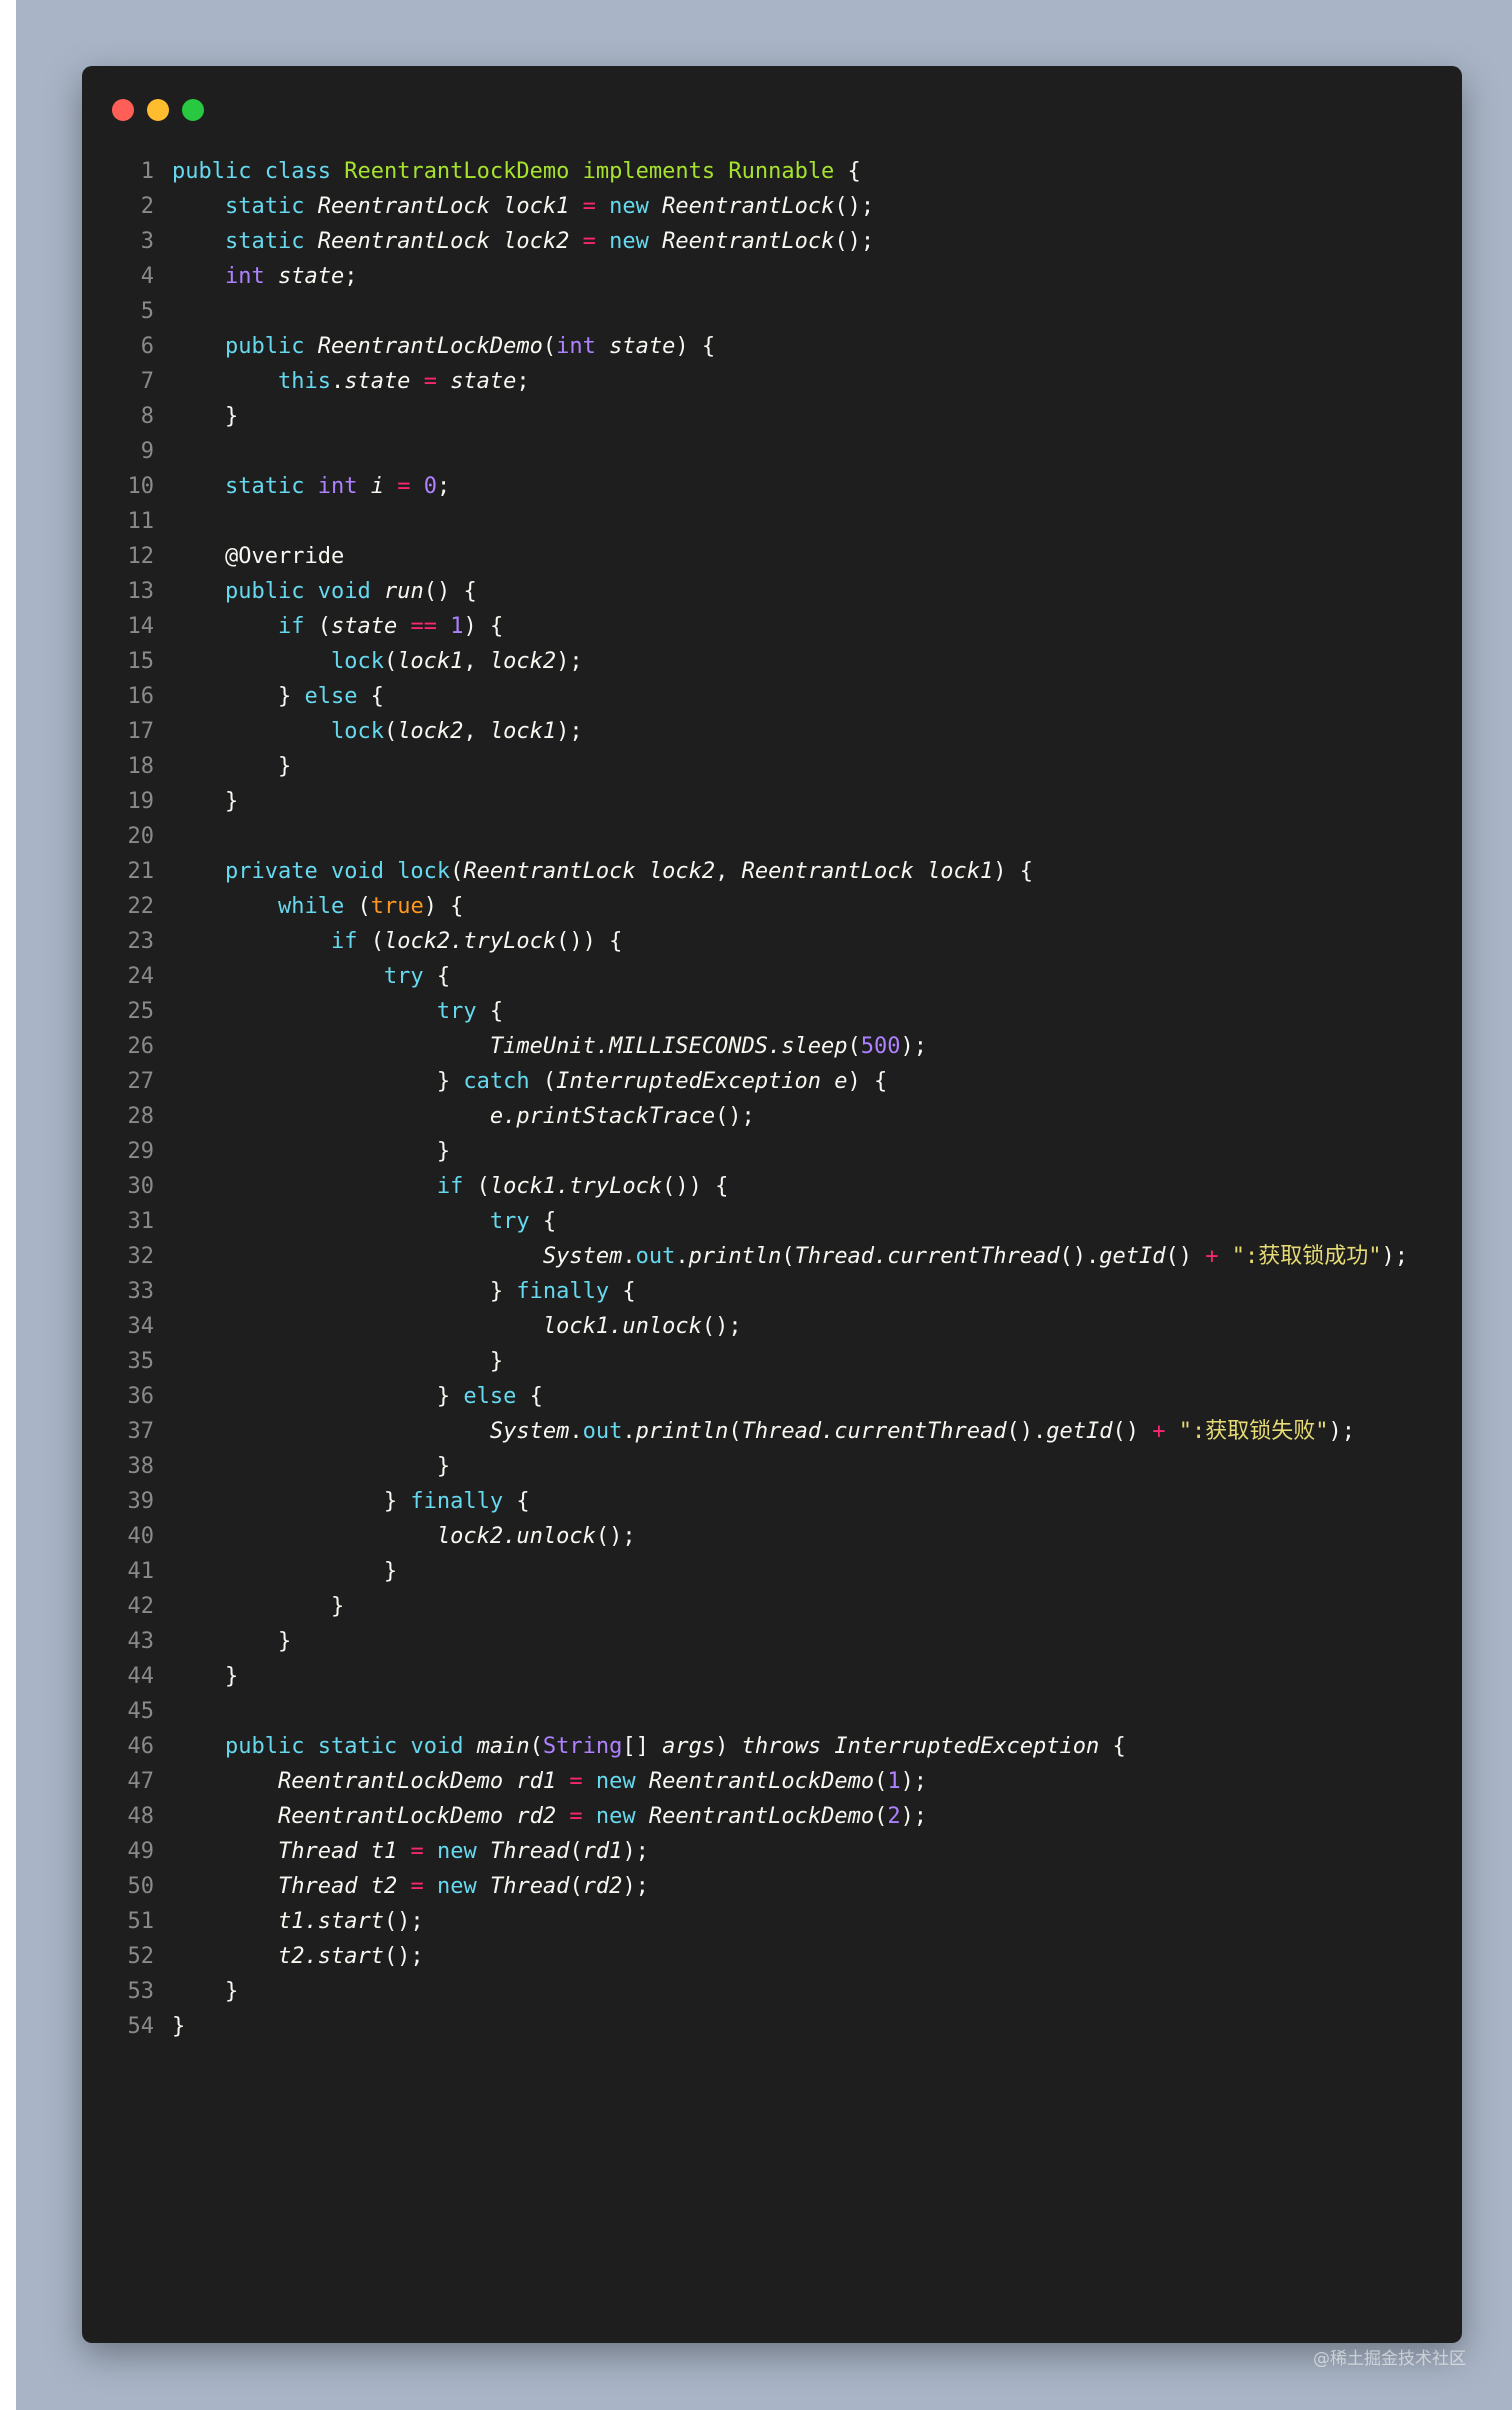 This screenshot has width=1512, height=2410. Describe the element at coordinates (193, 110) in the screenshot. I see `maximize-dot-icon` at that location.